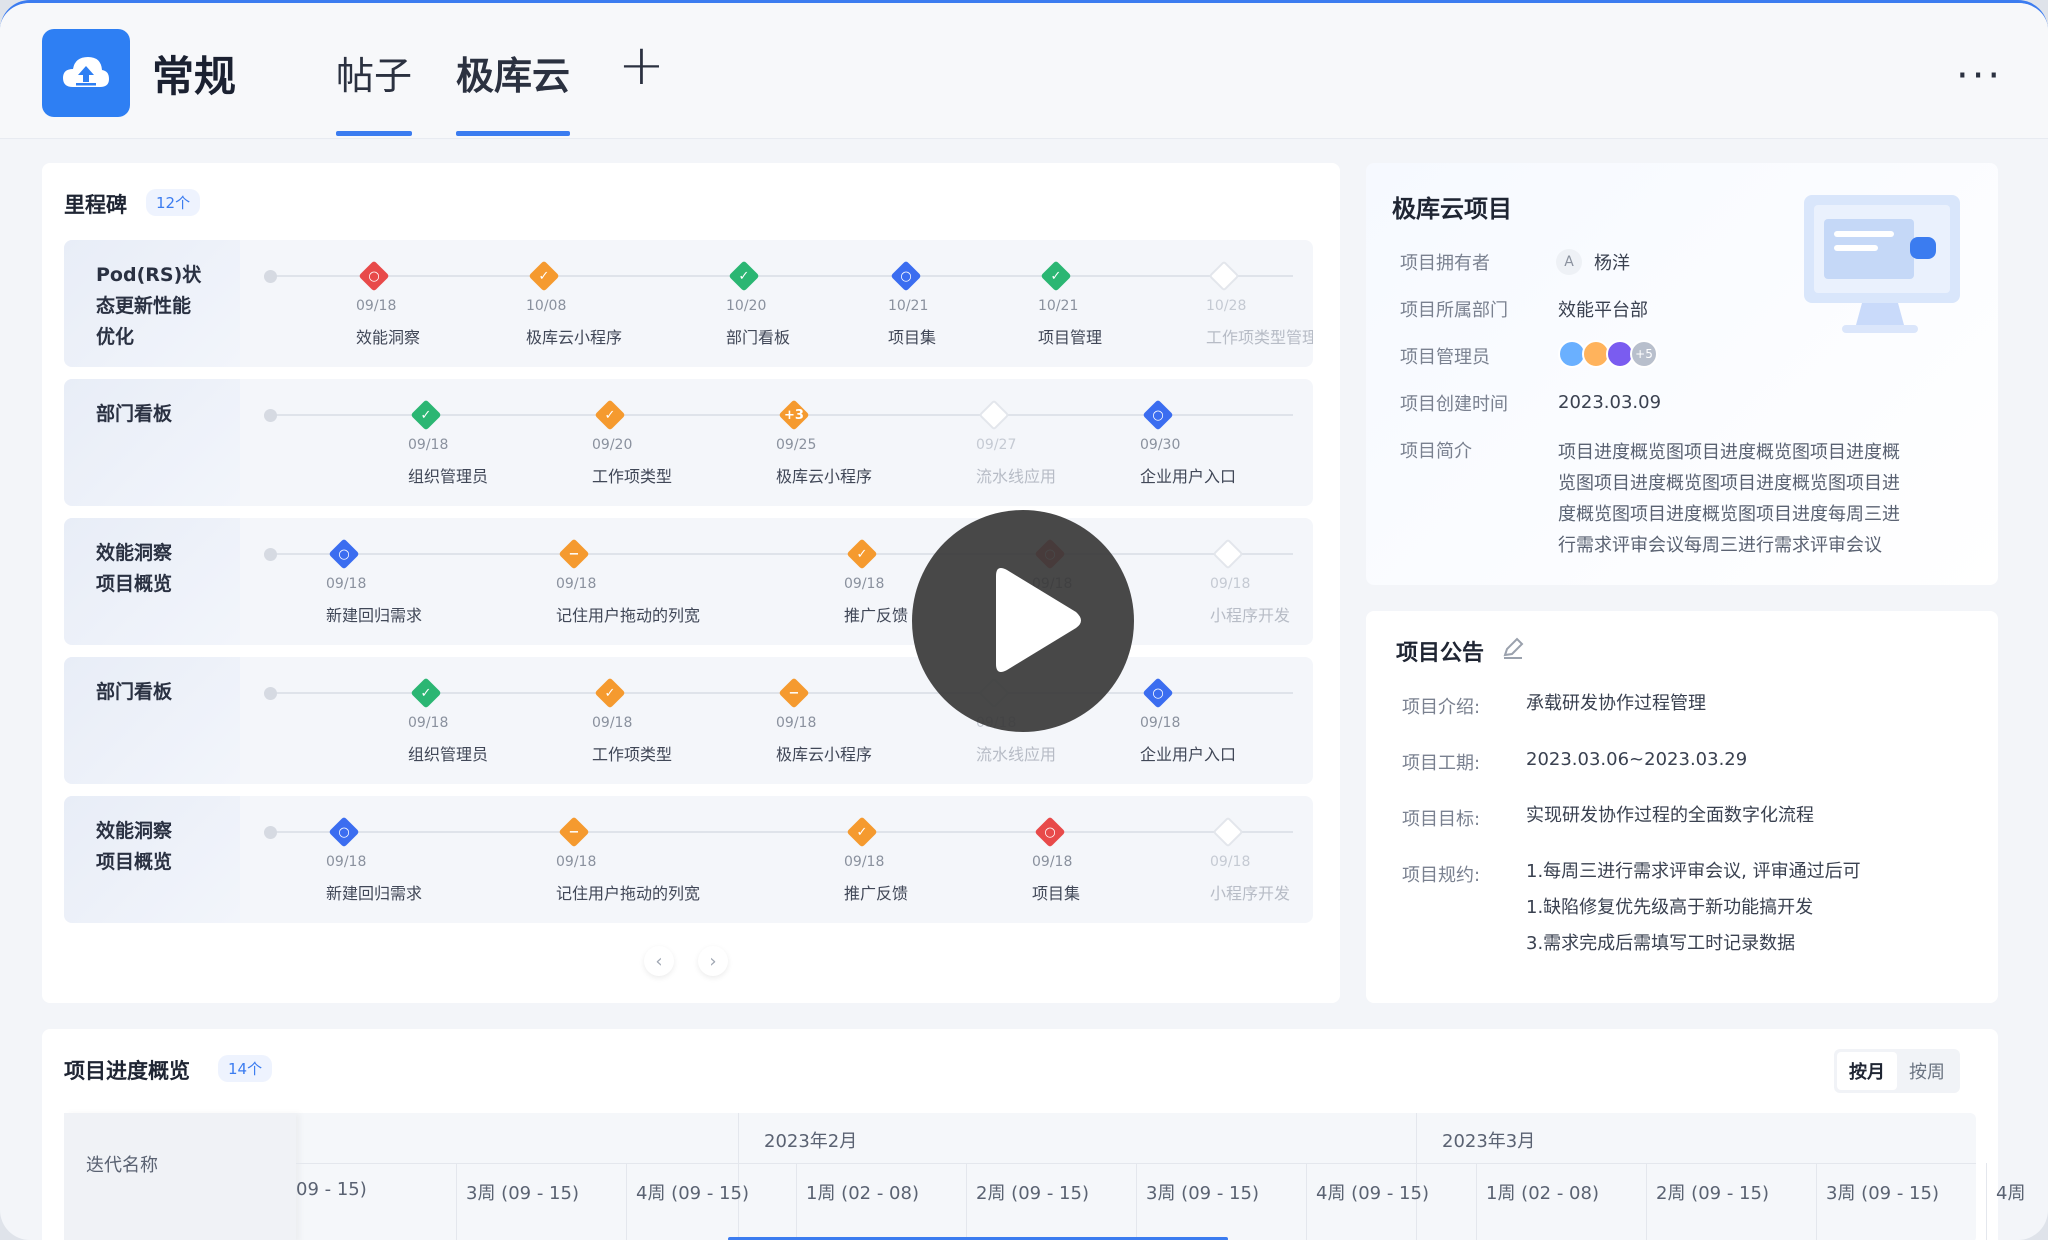 The height and width of the screenshot is (1240, 2048). What do you see at coordinates (1436, 451) in the screenshot?
I see `intro-key: 项目简介` at bounding box center [1436, 451].